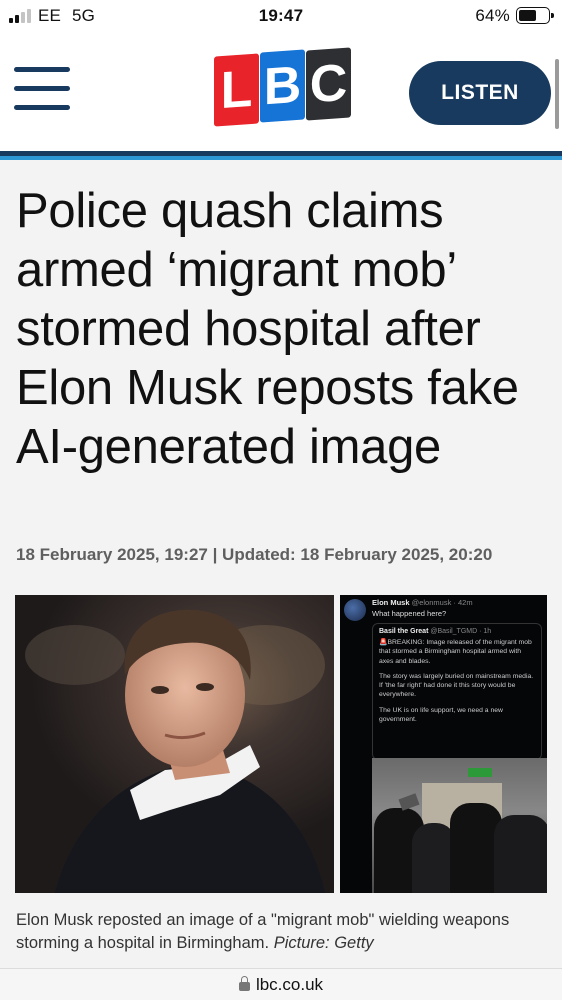 This screenshot has height=1000, width=562. What do you see at coordinates (461, 631) in the screenshot?
I see `quoted-author-handle: @Basil_TGMD · 1h` at bounding box center [461, 631].